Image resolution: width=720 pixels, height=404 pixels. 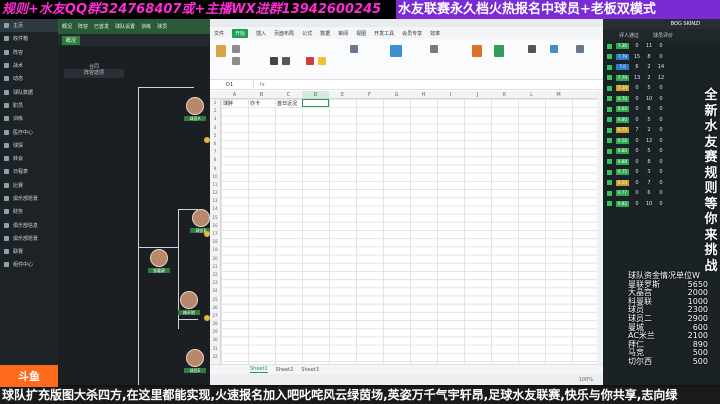 What do you see at coordinates (274, 61) in the screenshot?
I see `bold-icon` at bounding box center [274, 61].